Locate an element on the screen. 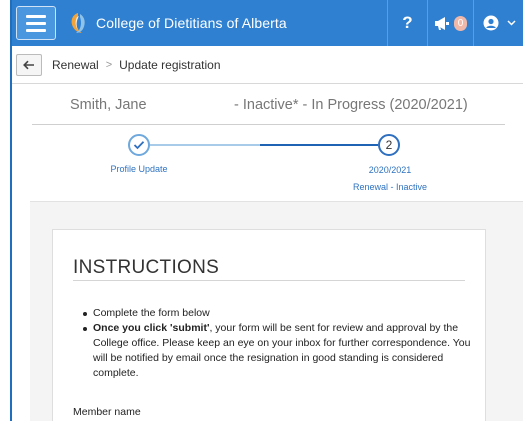  help-icon: ? is located at coordinates (407, 22).